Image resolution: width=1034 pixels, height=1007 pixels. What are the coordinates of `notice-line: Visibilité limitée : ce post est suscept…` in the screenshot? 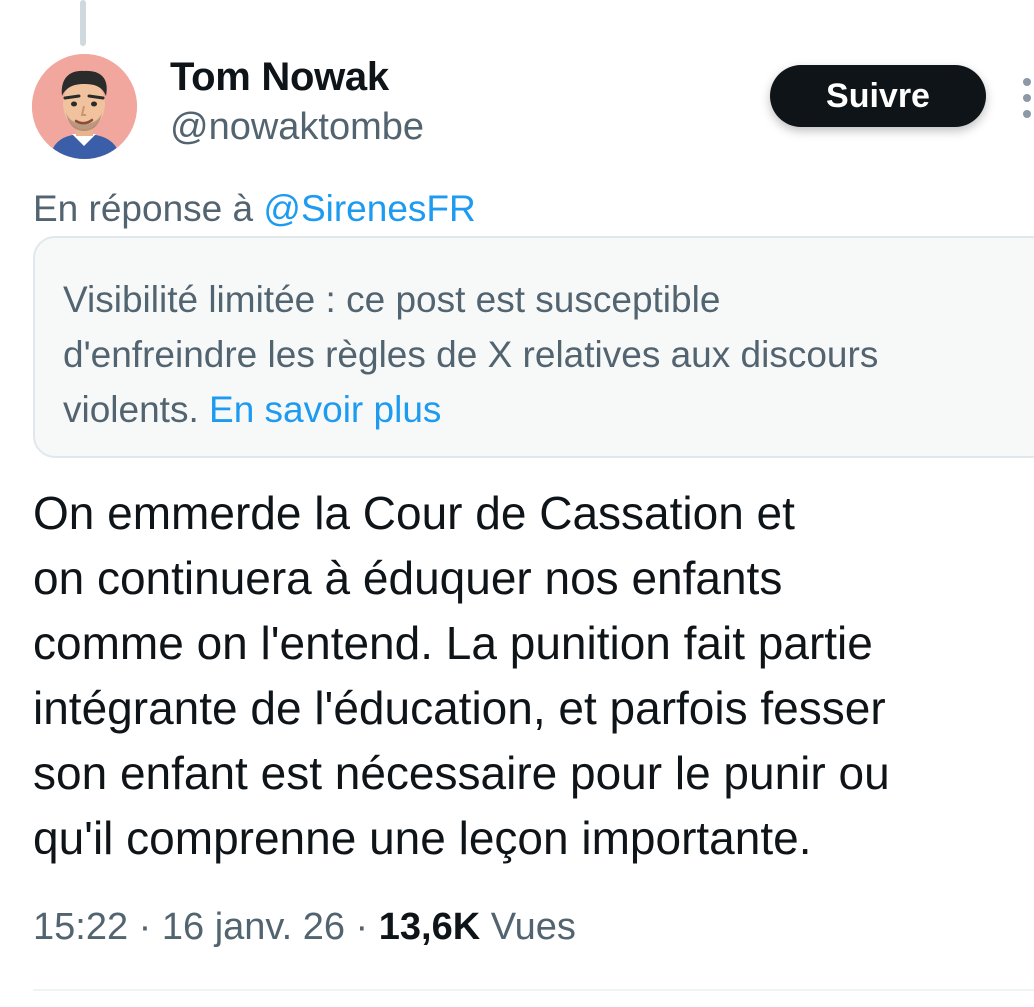 It's located at (392, 299).